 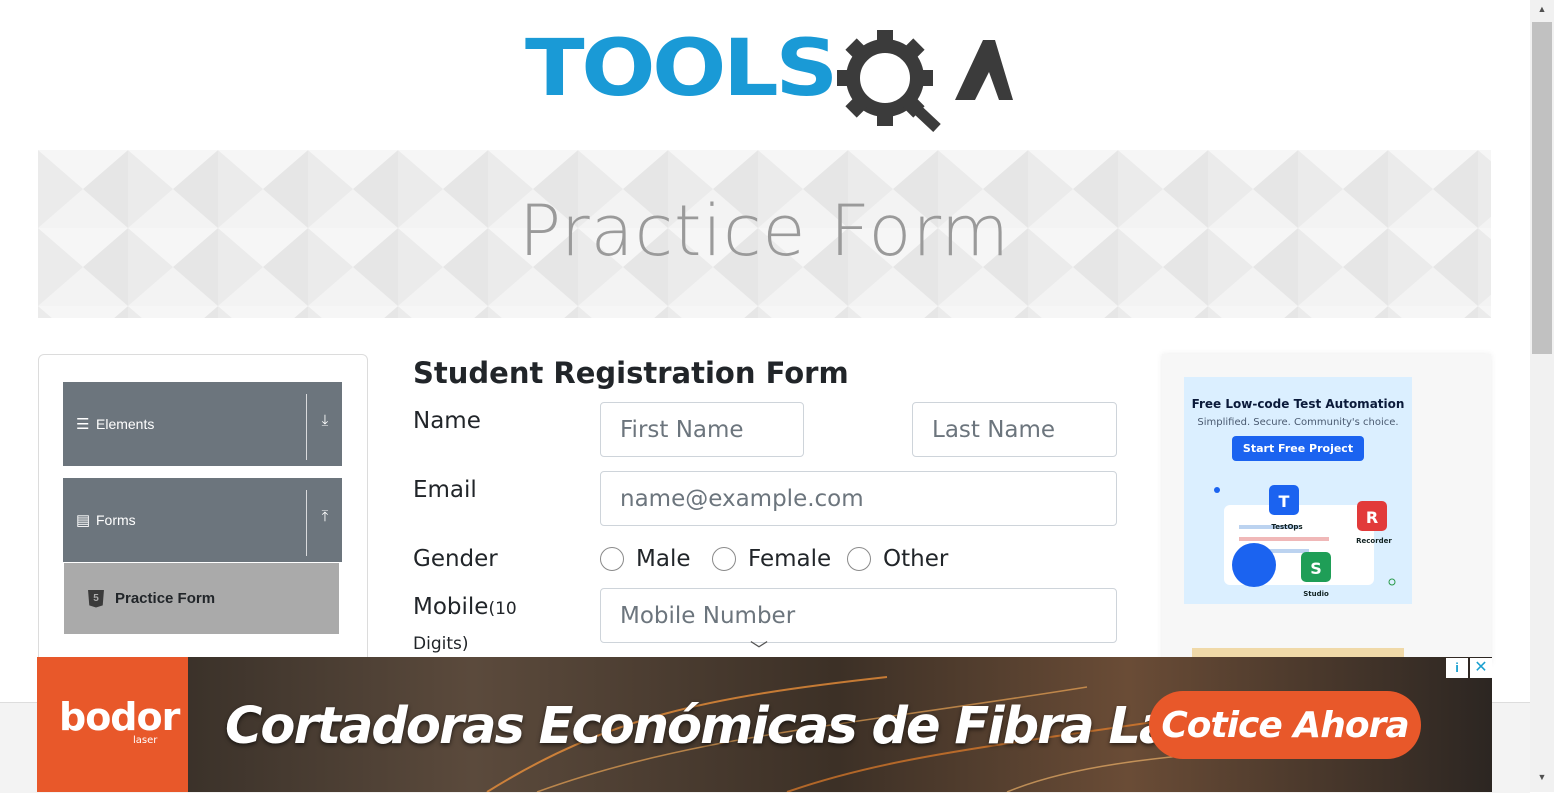 I want to click on ad-headline: Free Low-code Test Automation, so click(x=1298, y=404).